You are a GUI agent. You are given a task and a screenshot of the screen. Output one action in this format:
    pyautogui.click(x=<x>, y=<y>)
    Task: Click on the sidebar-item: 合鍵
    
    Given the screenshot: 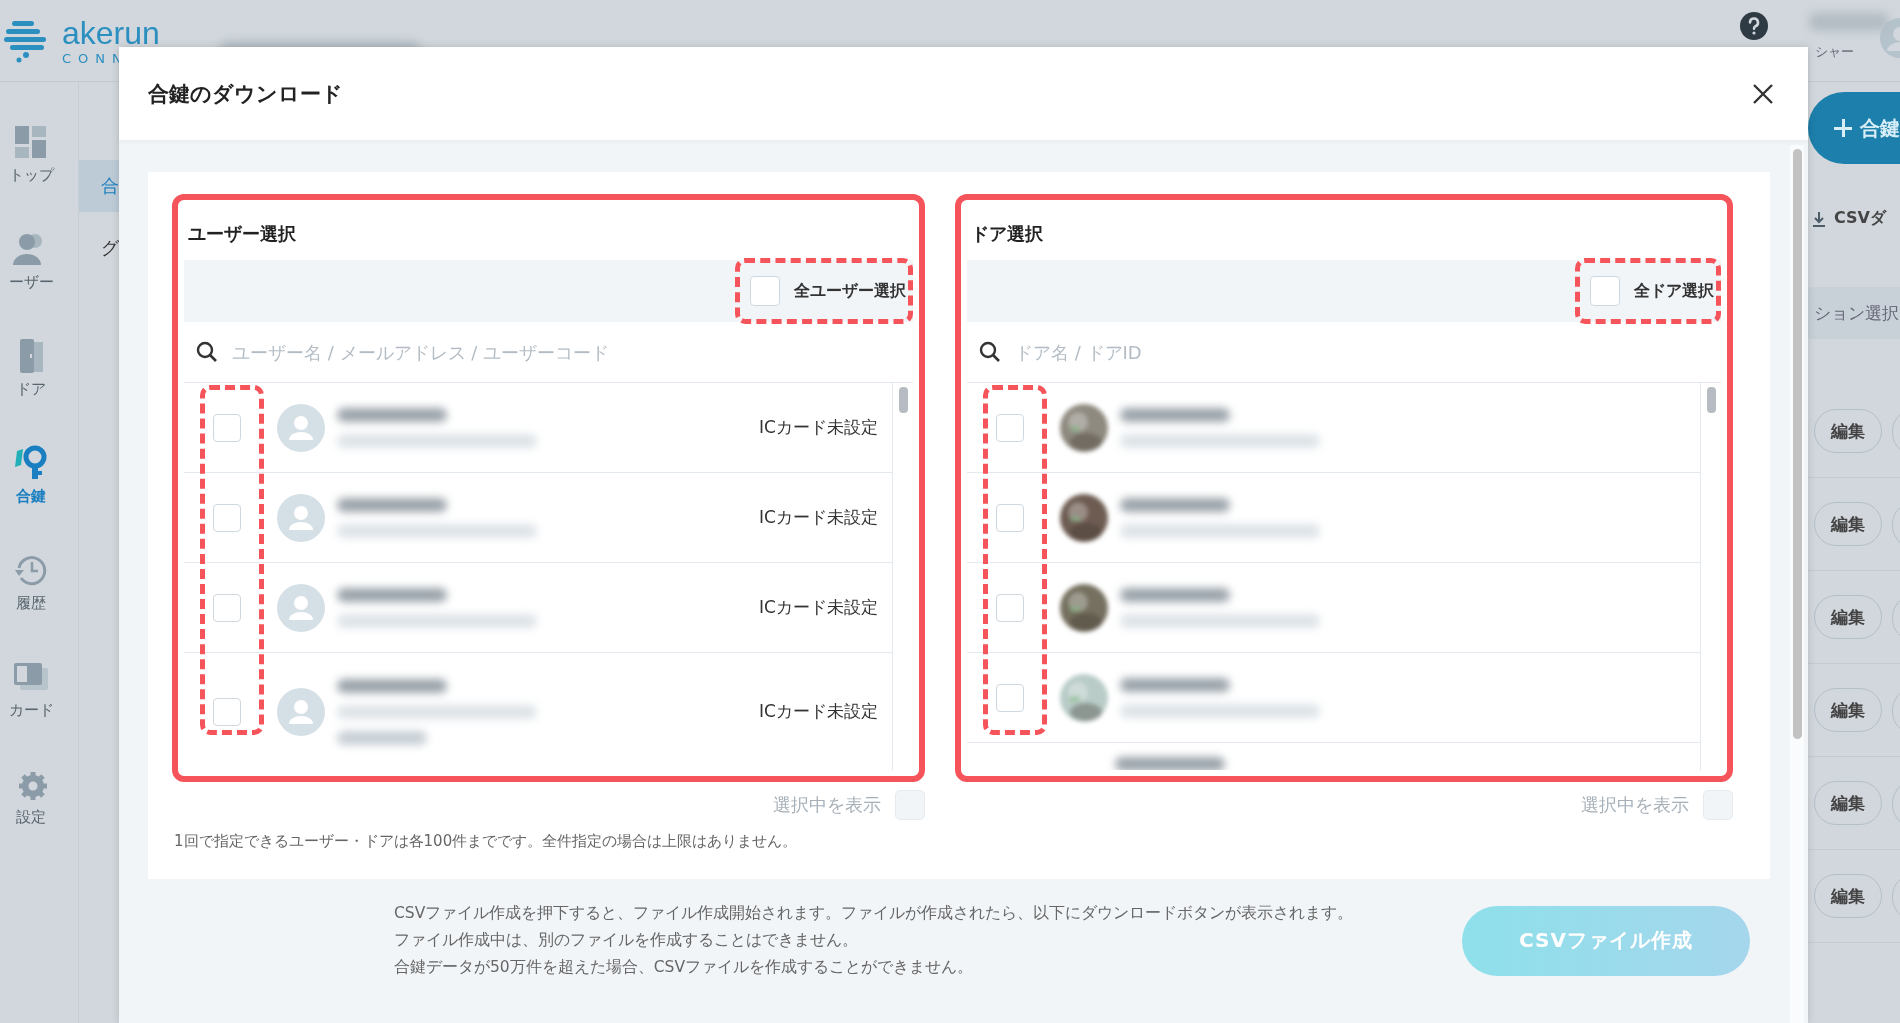 What is the action you would take?
    pyautogui.click(x=39, y=474)
    